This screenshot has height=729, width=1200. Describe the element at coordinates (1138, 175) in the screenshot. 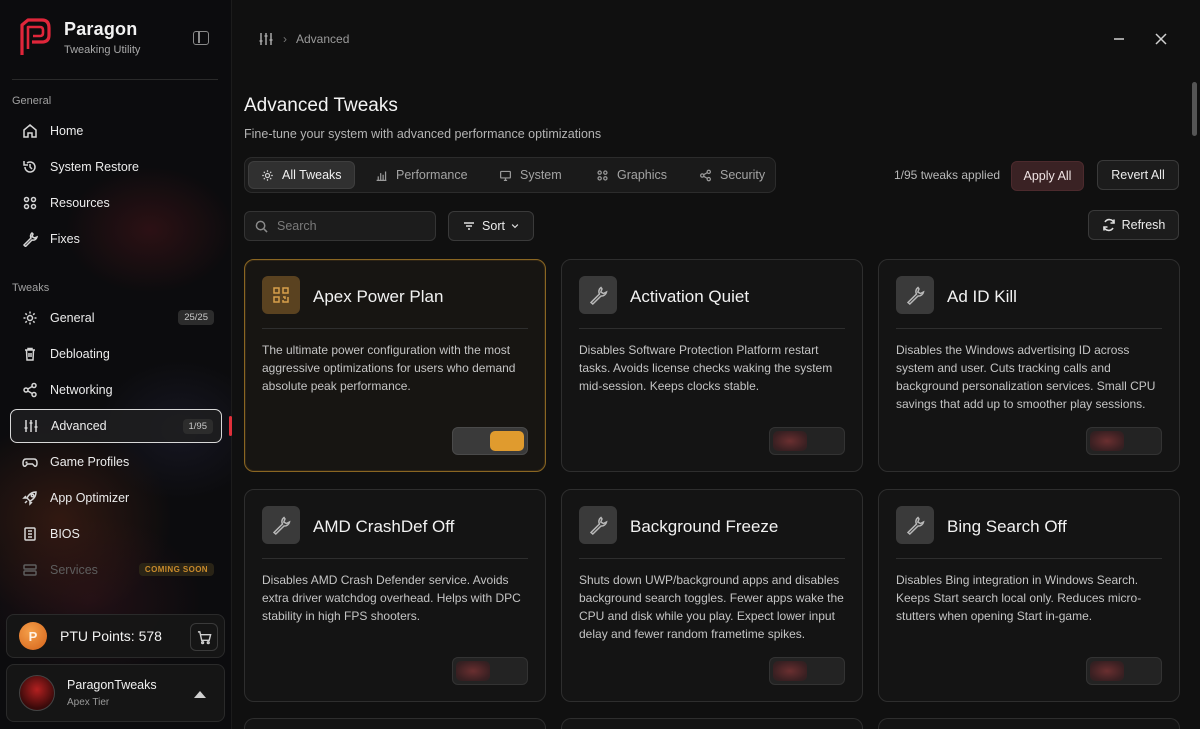

I see `revert-all-button: Revert All` at that location.